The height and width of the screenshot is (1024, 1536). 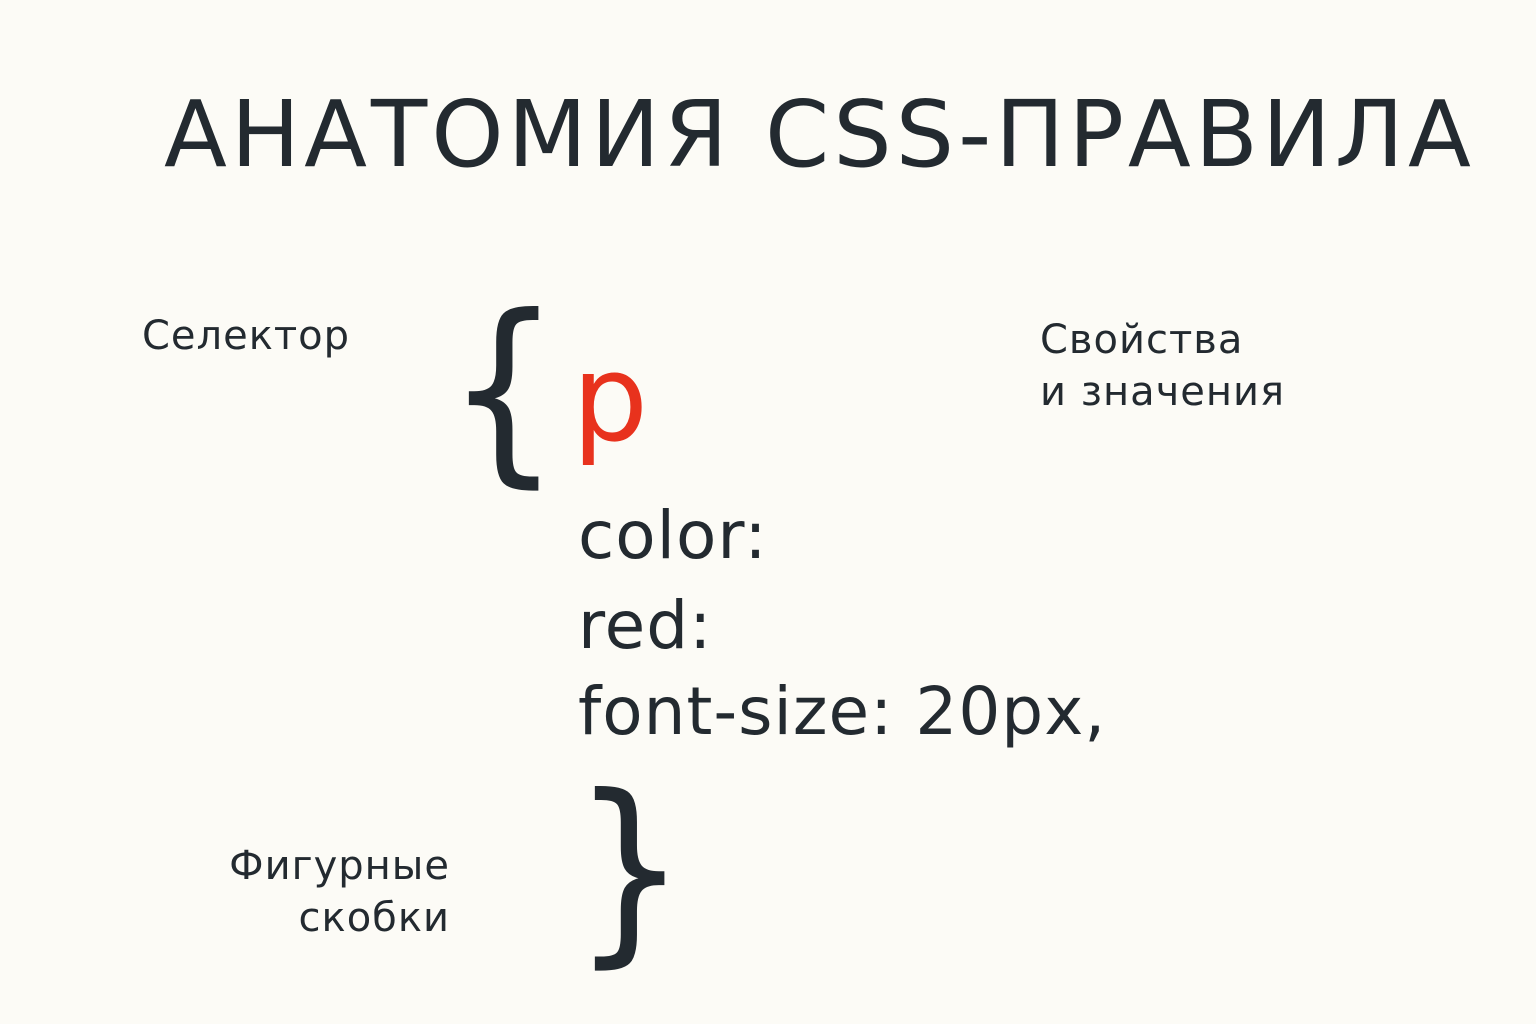 I want to click on code-line-color-property: color:, so click(x=673, y=535).